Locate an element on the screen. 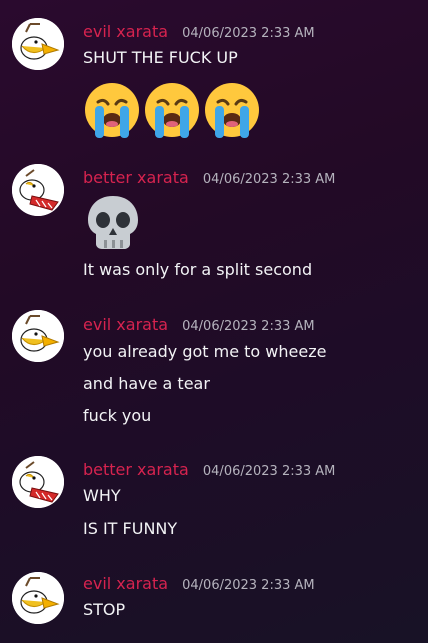 Image resolution: width=428 pixels, height=643 pixels. emoji-row is located at coordinates (172, 110).